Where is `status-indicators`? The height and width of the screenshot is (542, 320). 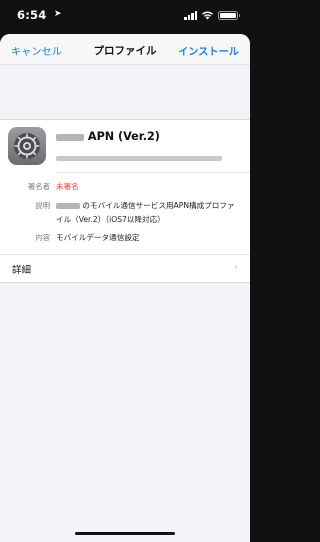
status-indicators is located at coordinates (212, 15).